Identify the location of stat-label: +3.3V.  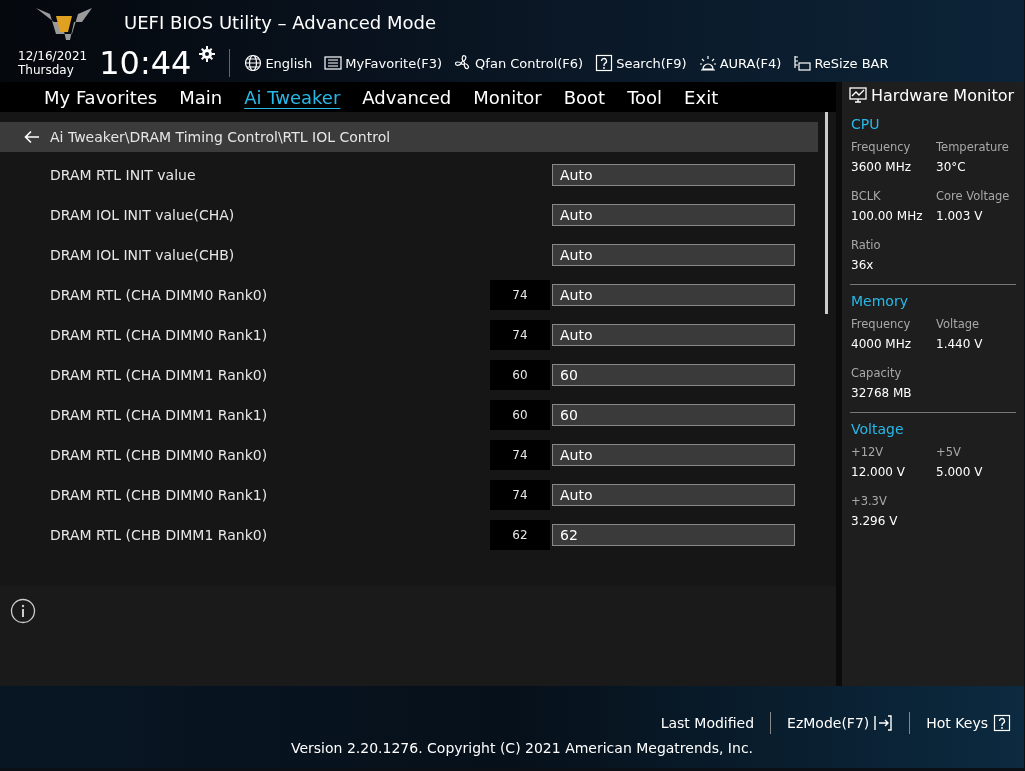
(869, 501).